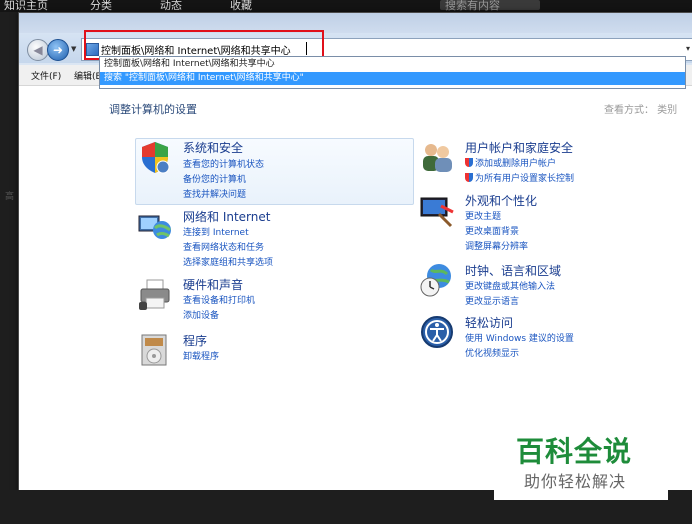 The height and width of the screenshot is (524, 692). I want to click on watermark-title: 百科全说, so click(574, 451).